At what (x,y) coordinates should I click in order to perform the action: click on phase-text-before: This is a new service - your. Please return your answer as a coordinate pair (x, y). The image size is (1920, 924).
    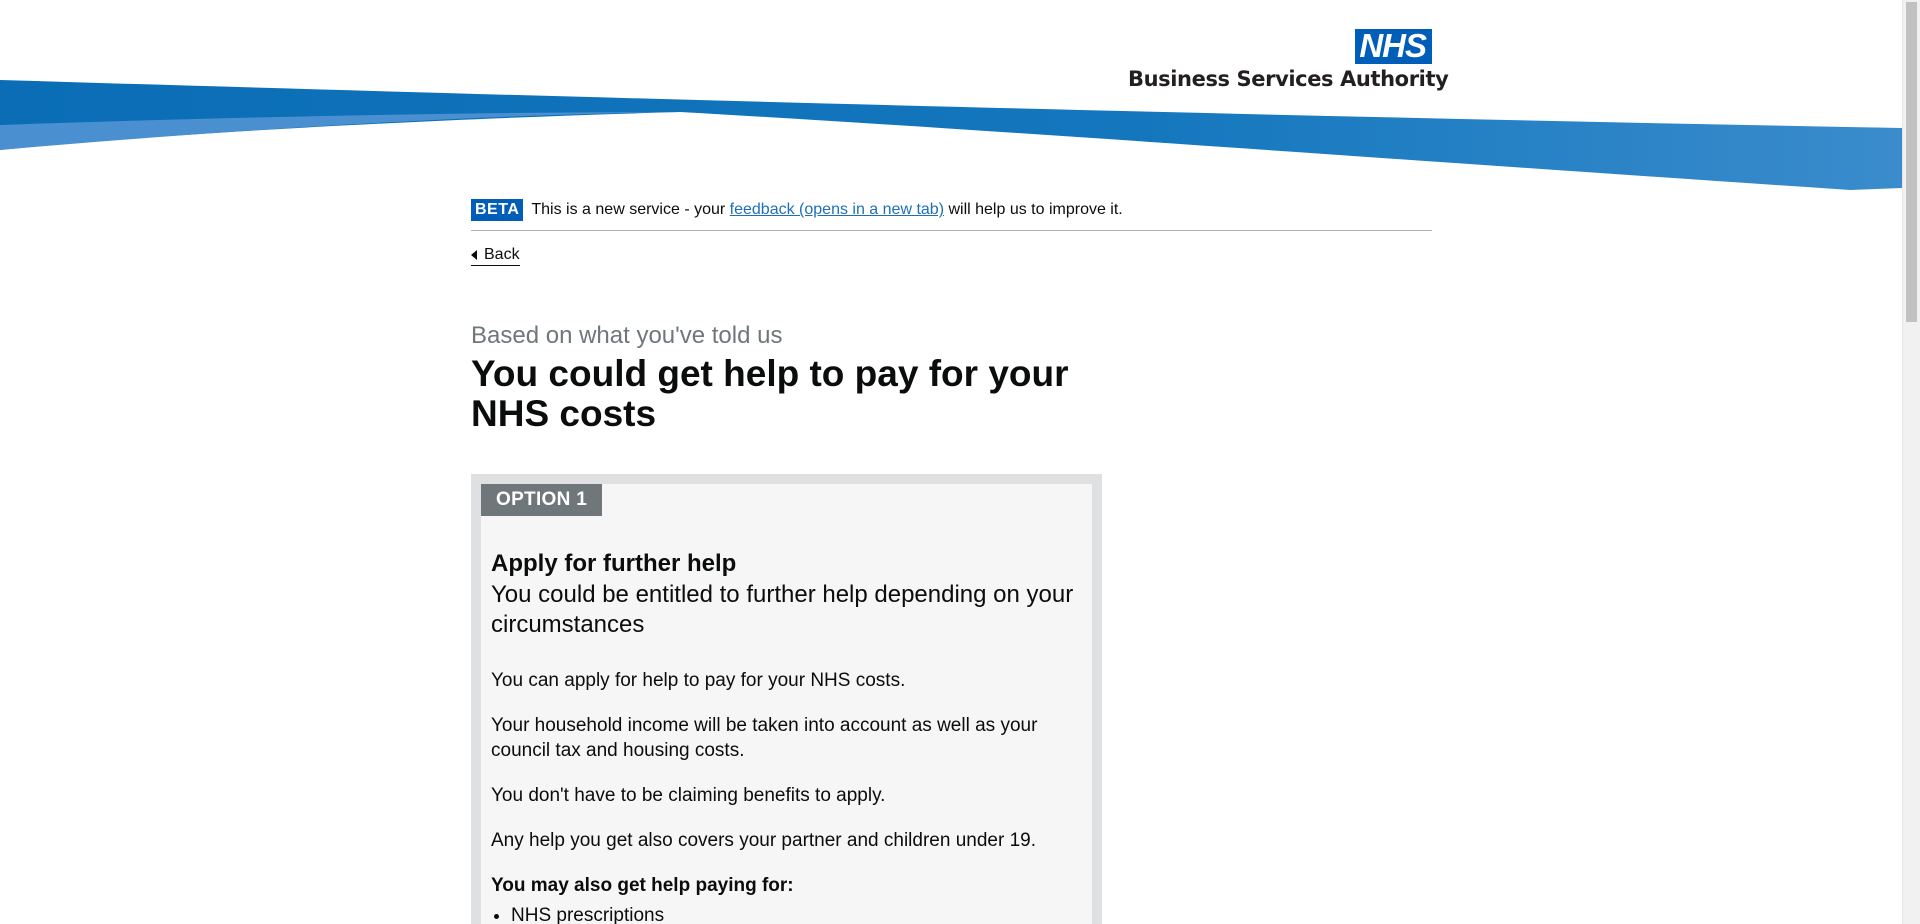
    Looking at the image, I should click on (630, 209).